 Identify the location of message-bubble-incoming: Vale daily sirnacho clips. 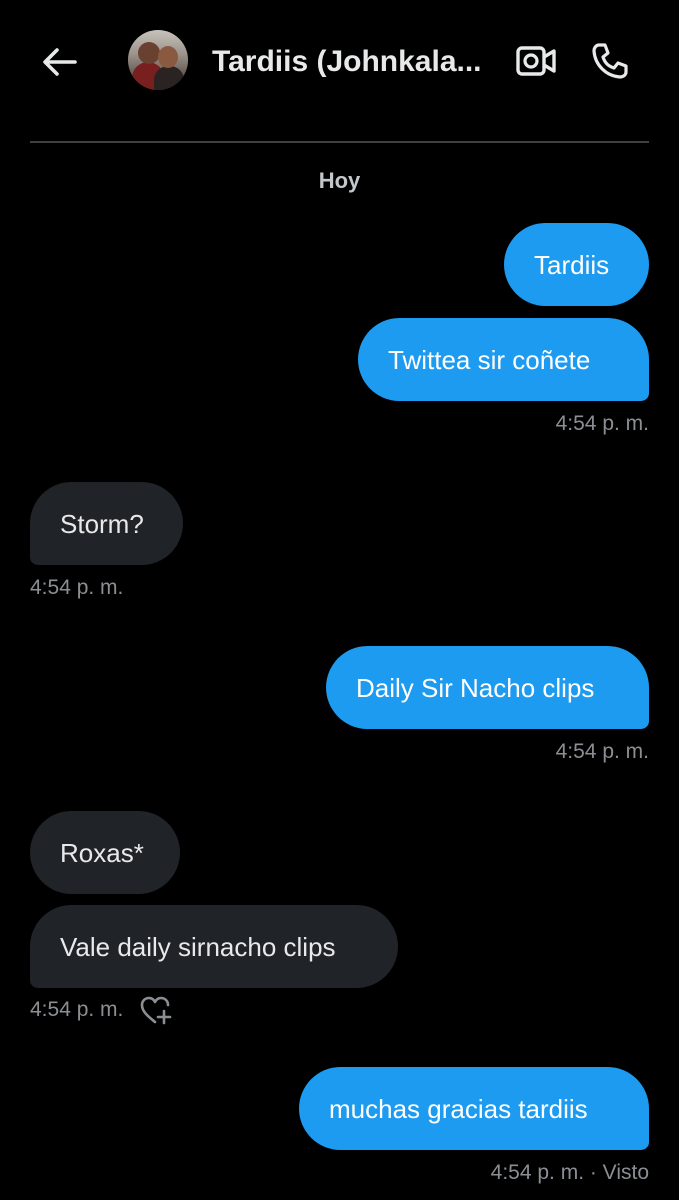
(214, 946).